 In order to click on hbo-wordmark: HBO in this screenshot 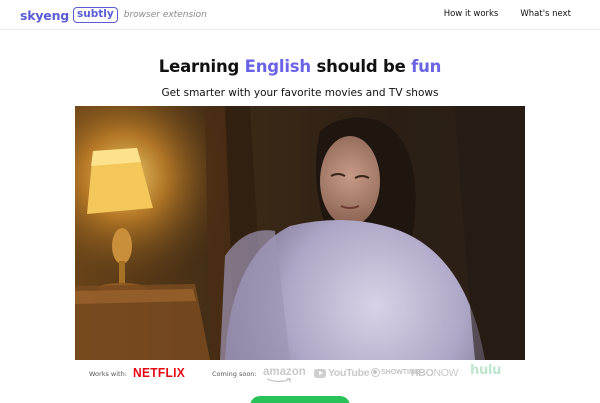, I will do `click(422, 373)`.